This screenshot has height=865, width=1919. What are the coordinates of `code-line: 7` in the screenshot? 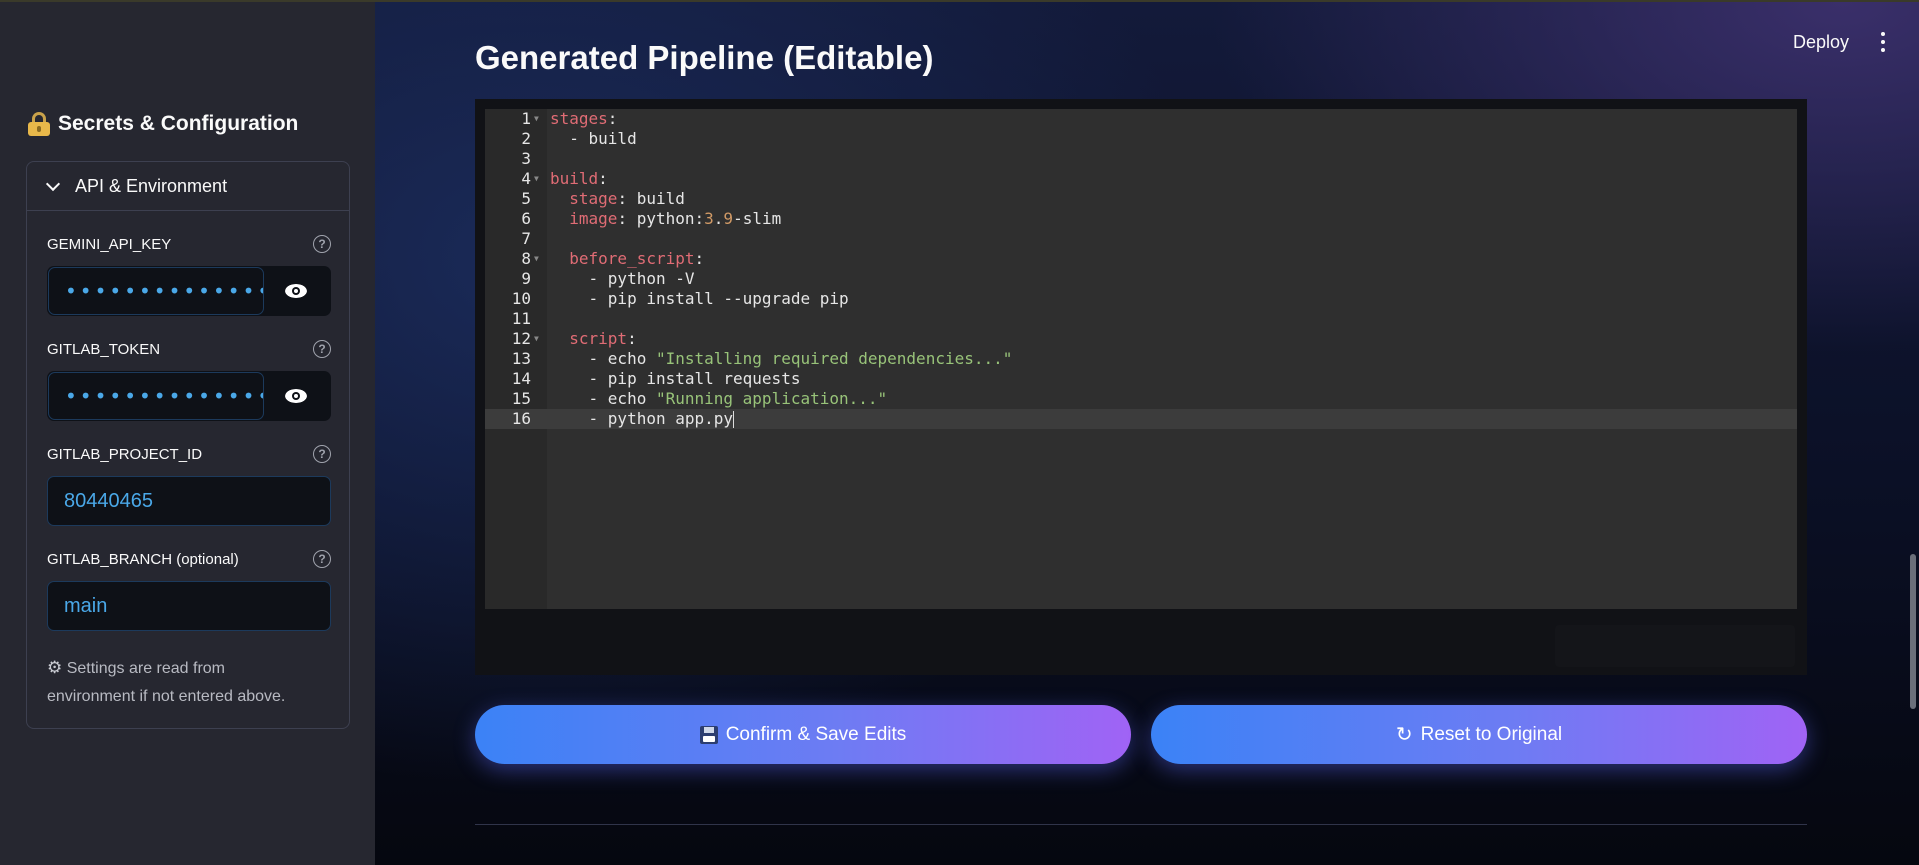 It's located at (1141, 239).